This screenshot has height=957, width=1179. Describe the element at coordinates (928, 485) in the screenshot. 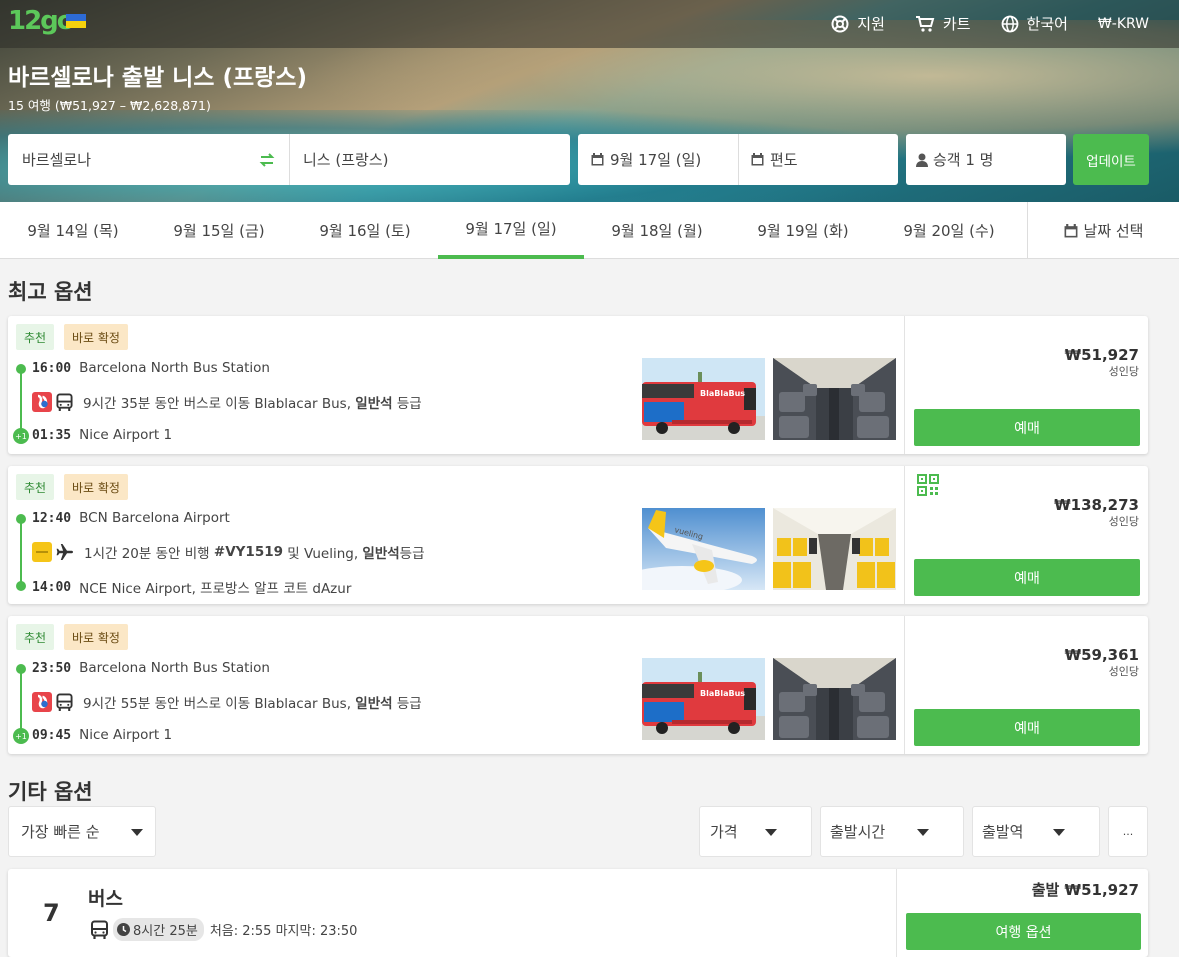

I see `qr-code-icon` at that location.